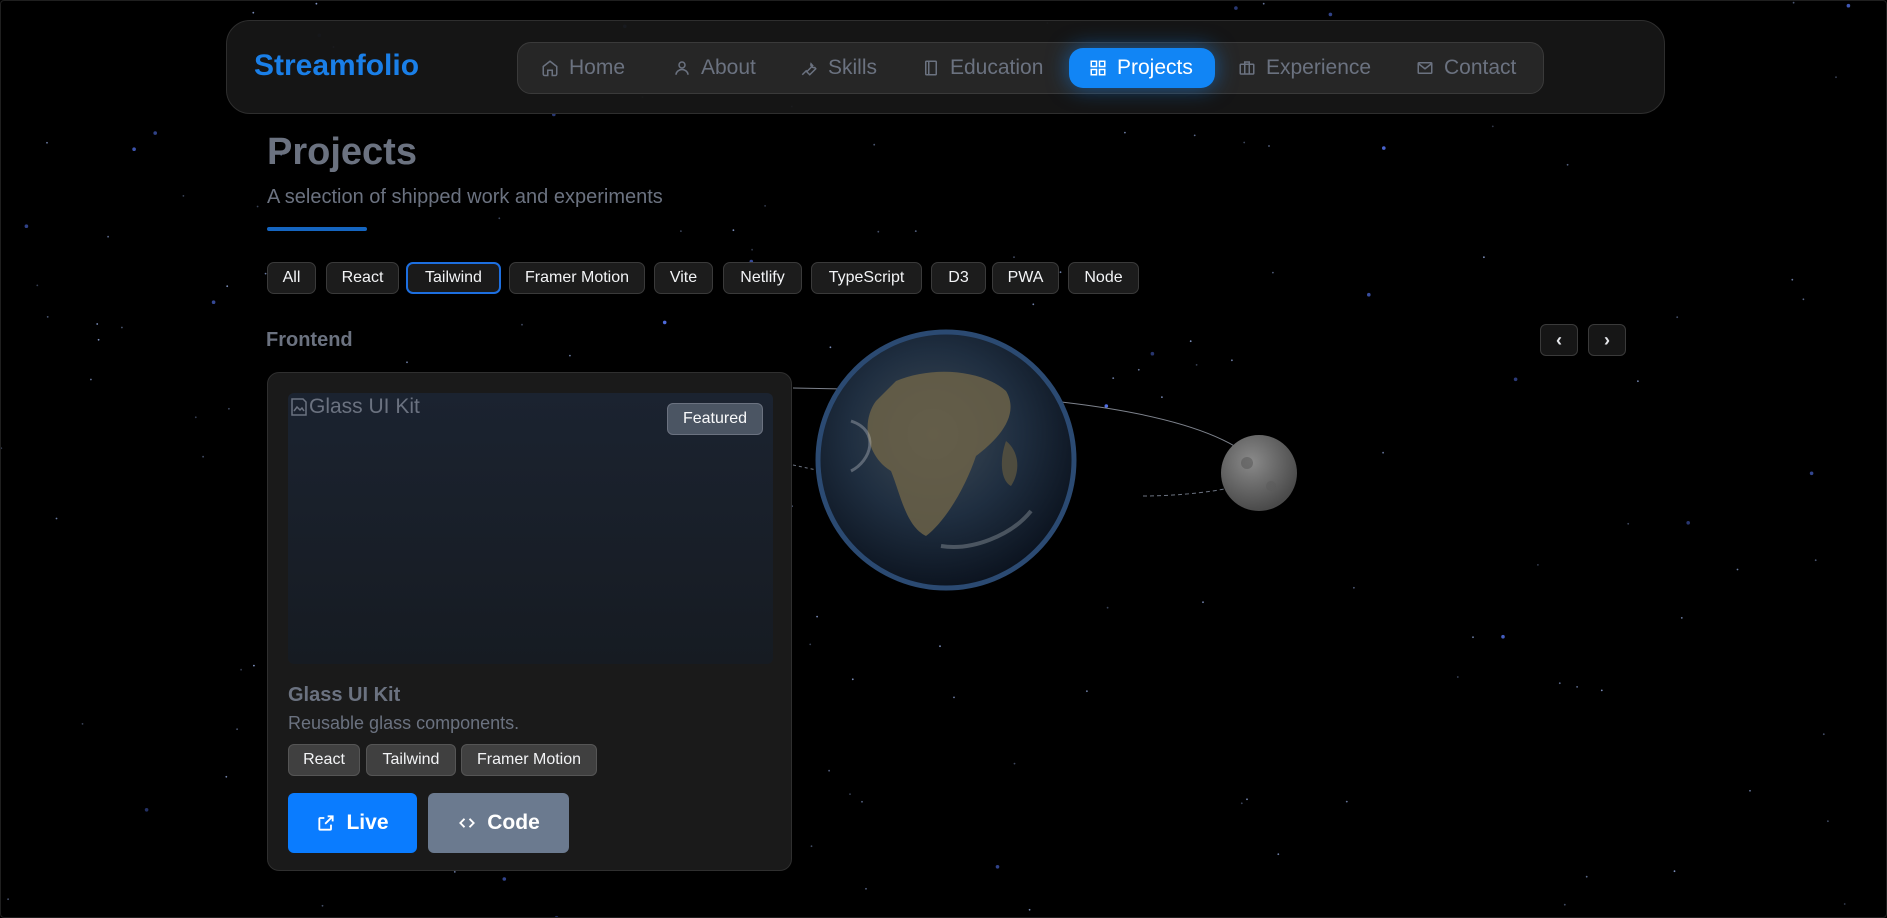 The height and width of the screenshot is (918, 1887). Describe the element at coordinates (1142, 68) in the screenshot. I see `nav-item-projects: Projects` at that location.